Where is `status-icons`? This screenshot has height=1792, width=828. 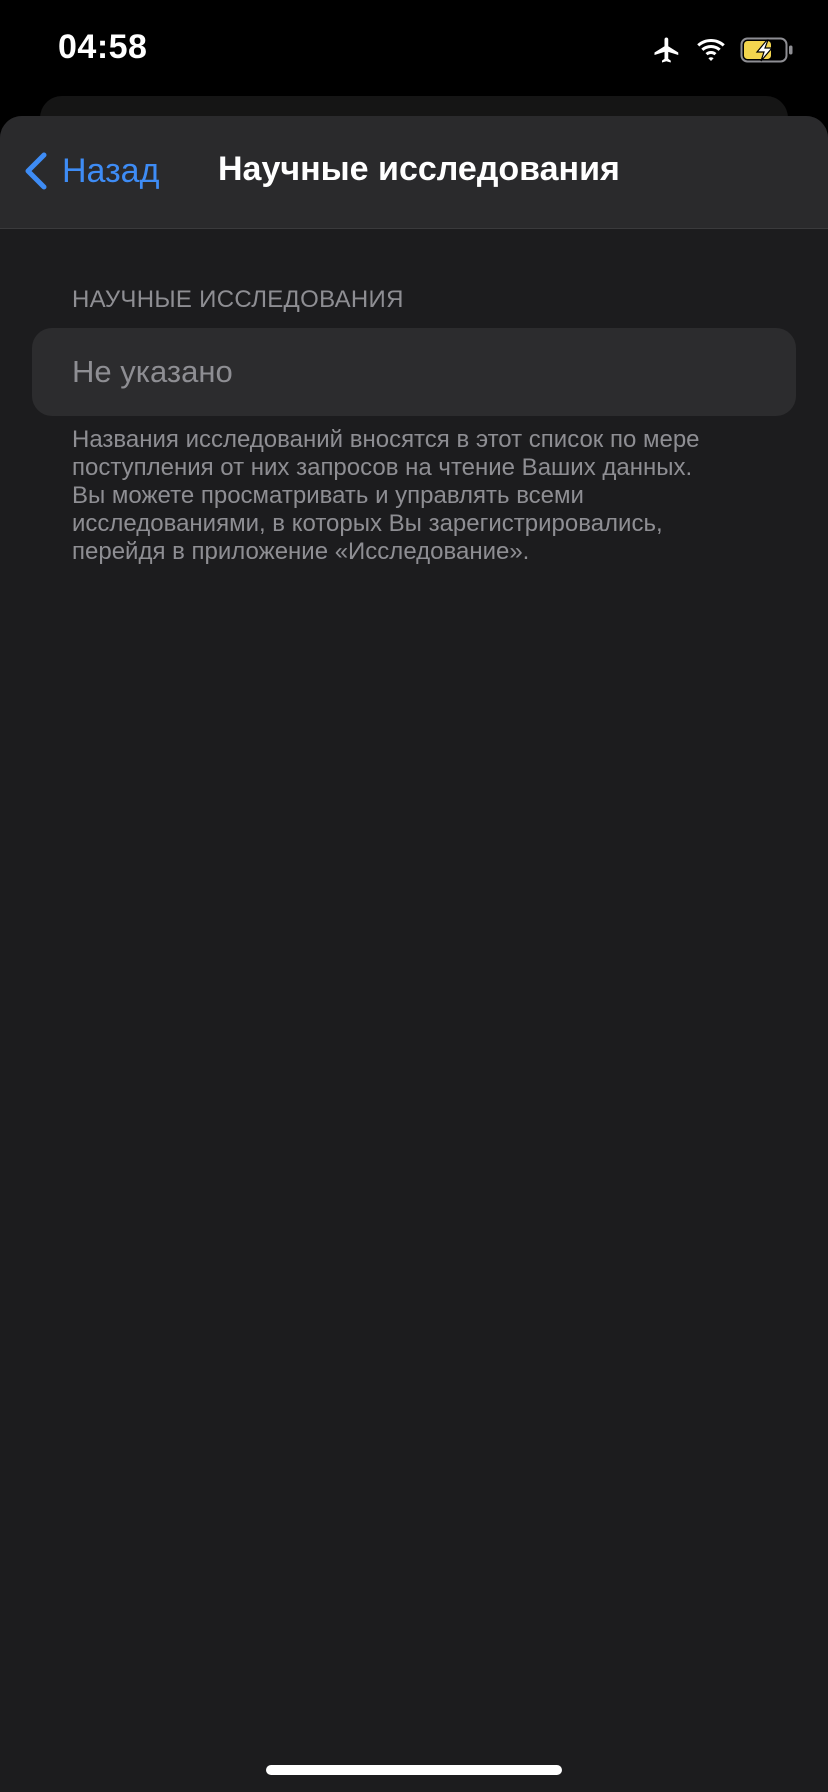 status-icons is located at coordinates (723, 50).